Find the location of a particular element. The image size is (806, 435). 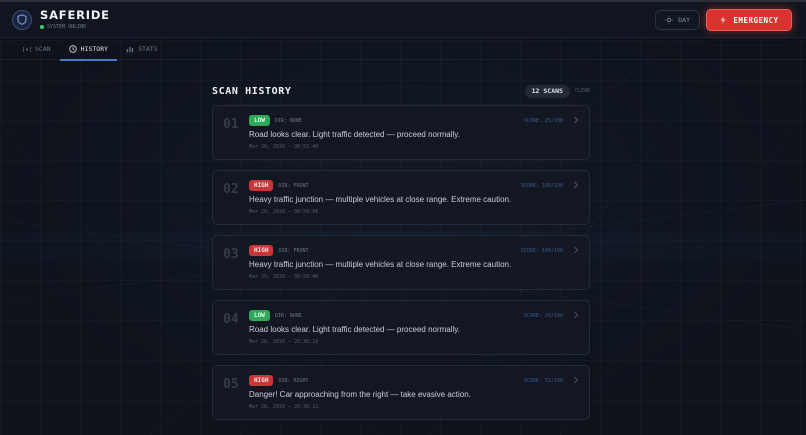

brand: SAFERIDE SYSTEM ONLINE is located at coordinates (75, 19).